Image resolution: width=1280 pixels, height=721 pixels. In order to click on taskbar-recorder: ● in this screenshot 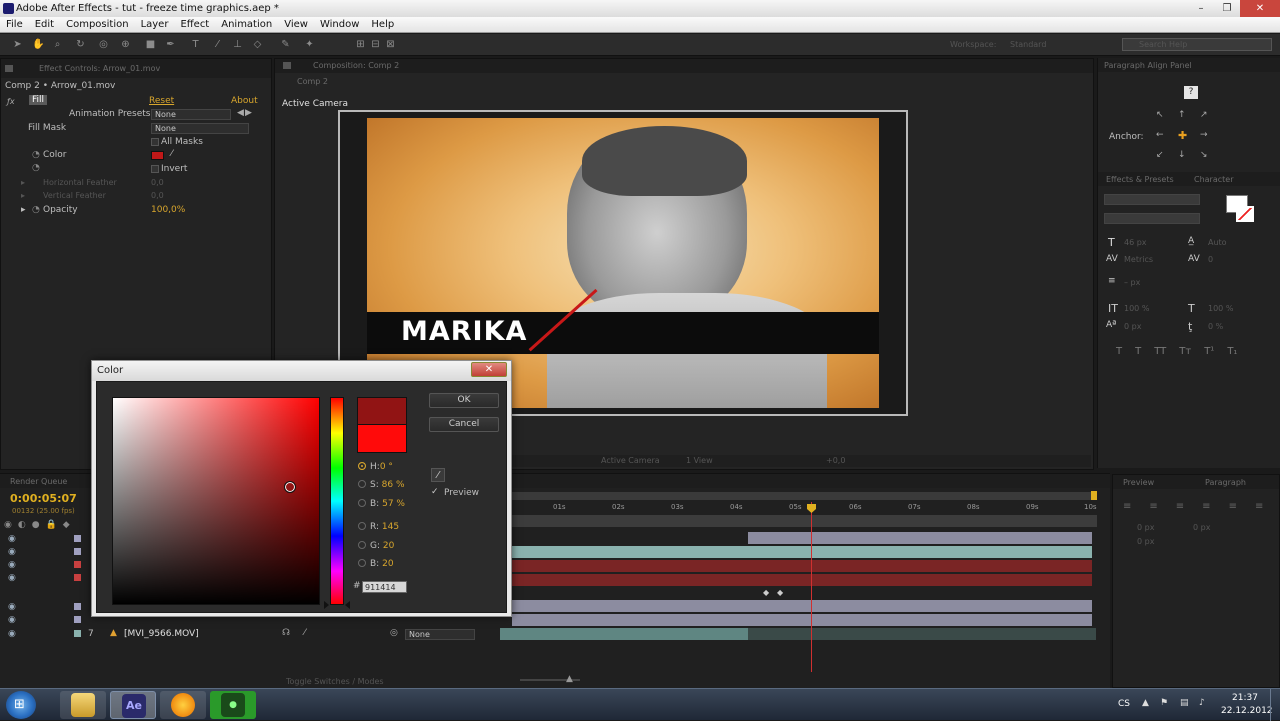, I will do `click(233, 705)`.